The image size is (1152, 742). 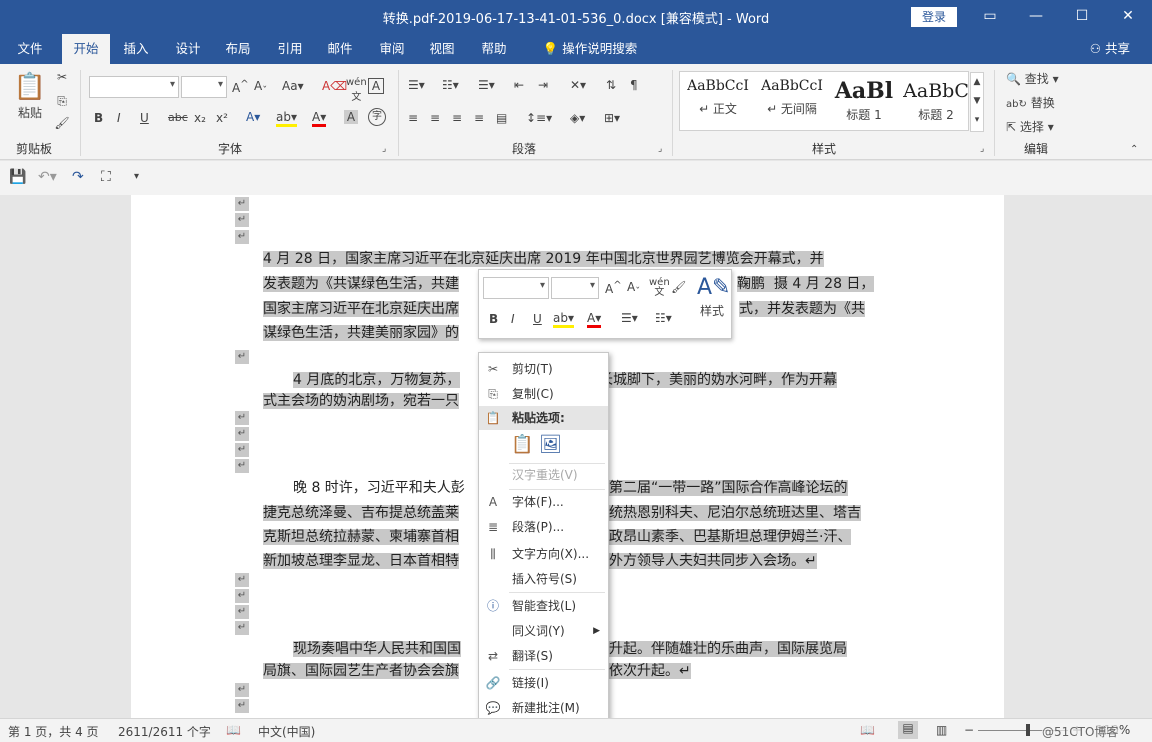 I want to click on text-effects-icon: A▾, so click(x=253, y=117).